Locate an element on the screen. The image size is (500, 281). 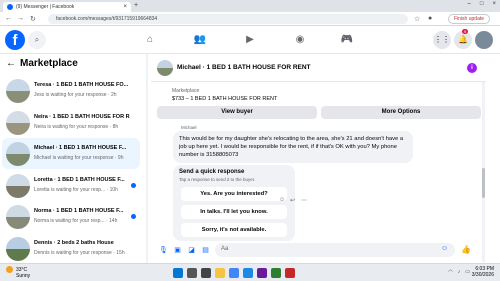
profile-icon: ● is located at coordinates (430, 18).